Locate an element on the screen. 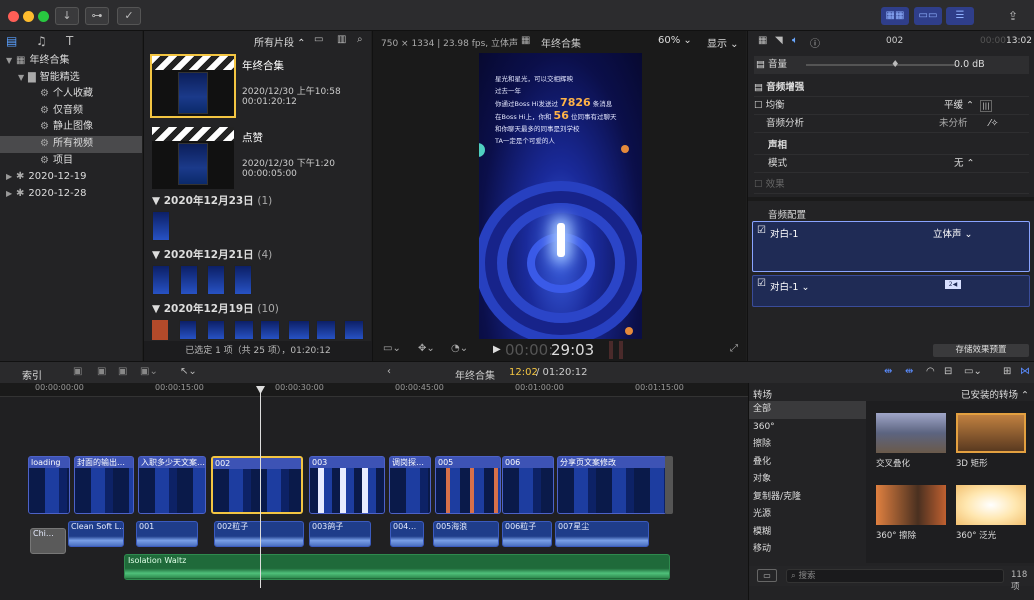  solo-icon: ◠ is located at coordinates (930, 371).